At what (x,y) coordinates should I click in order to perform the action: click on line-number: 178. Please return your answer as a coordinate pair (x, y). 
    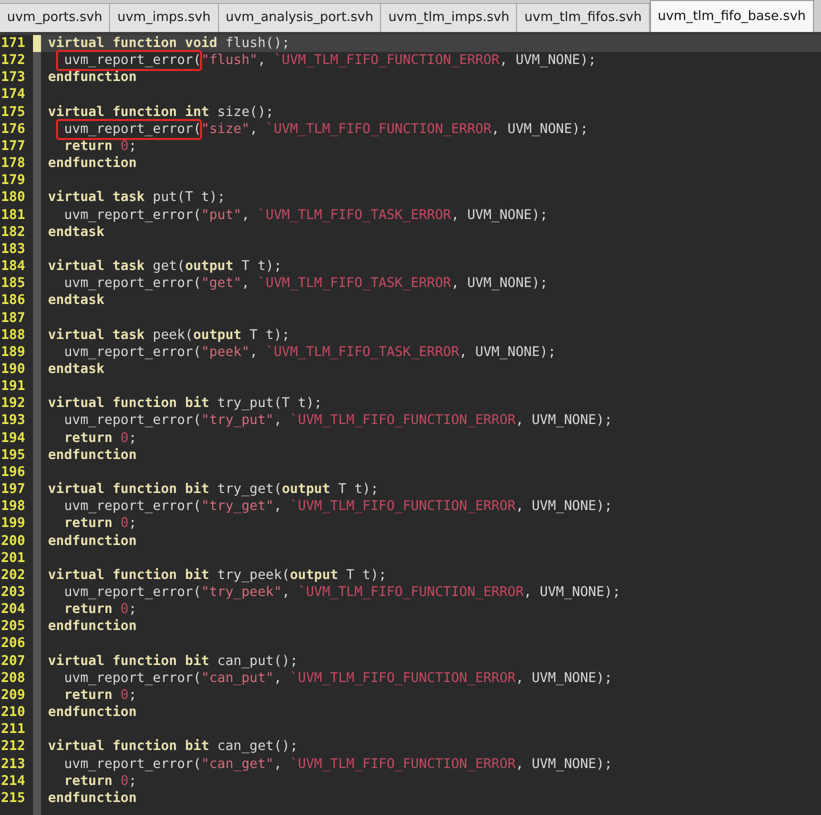
    Looking at the image, I should click on (13, 164).